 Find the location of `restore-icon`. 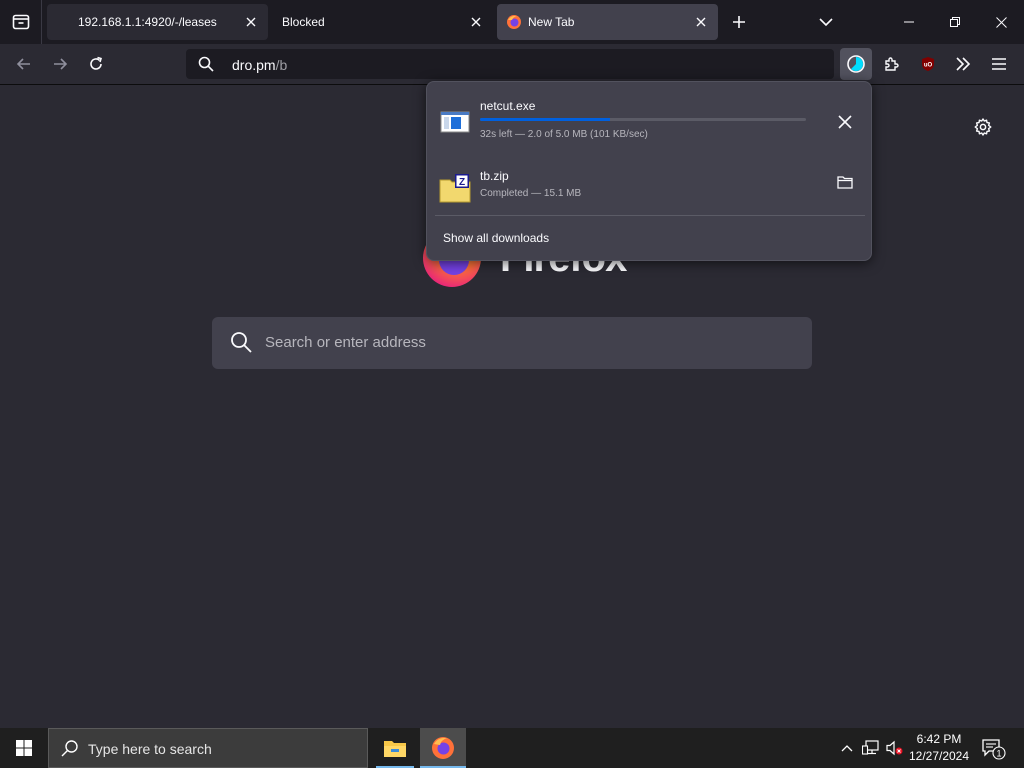

restore-icon is located at coordinates (955, 22).